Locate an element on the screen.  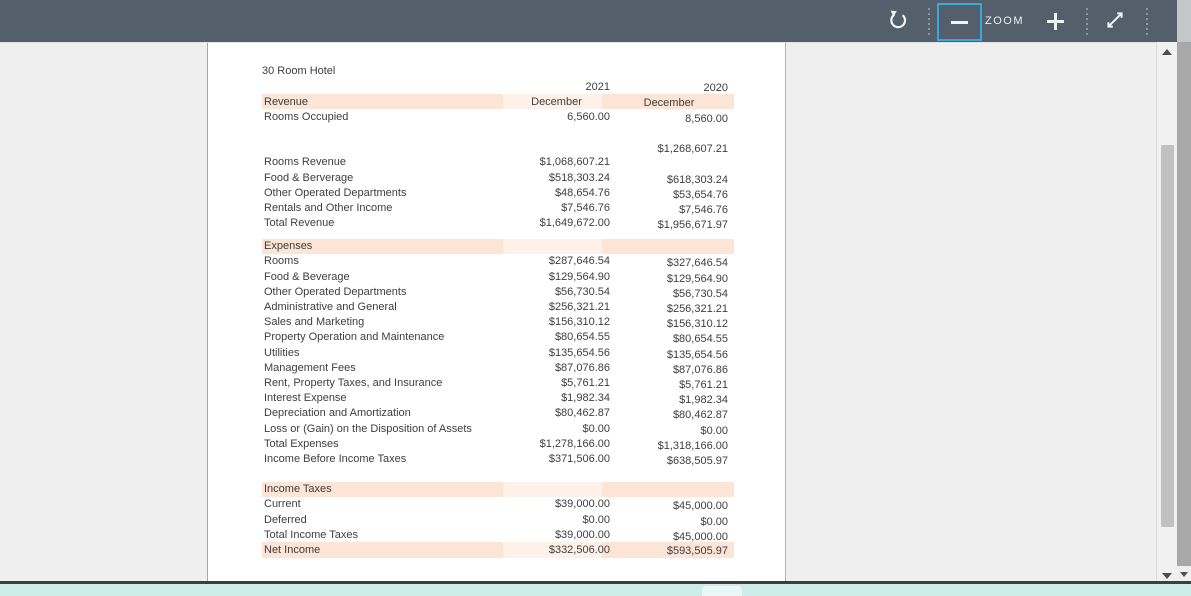
outer-scrollbar-thumb is located at coordinates (1184, 304).